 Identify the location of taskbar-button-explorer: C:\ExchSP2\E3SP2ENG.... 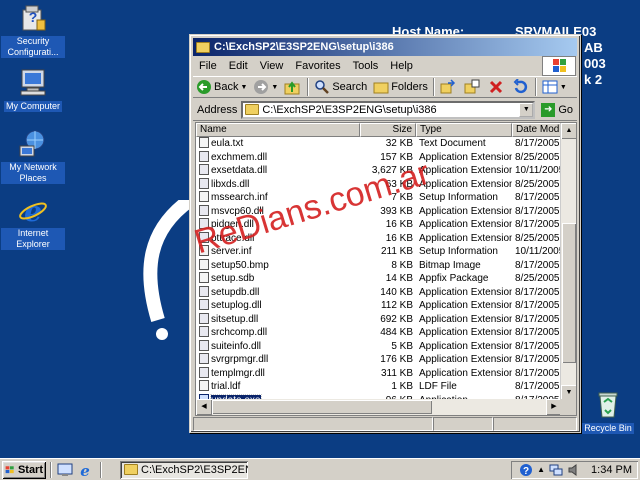
(184, 469).